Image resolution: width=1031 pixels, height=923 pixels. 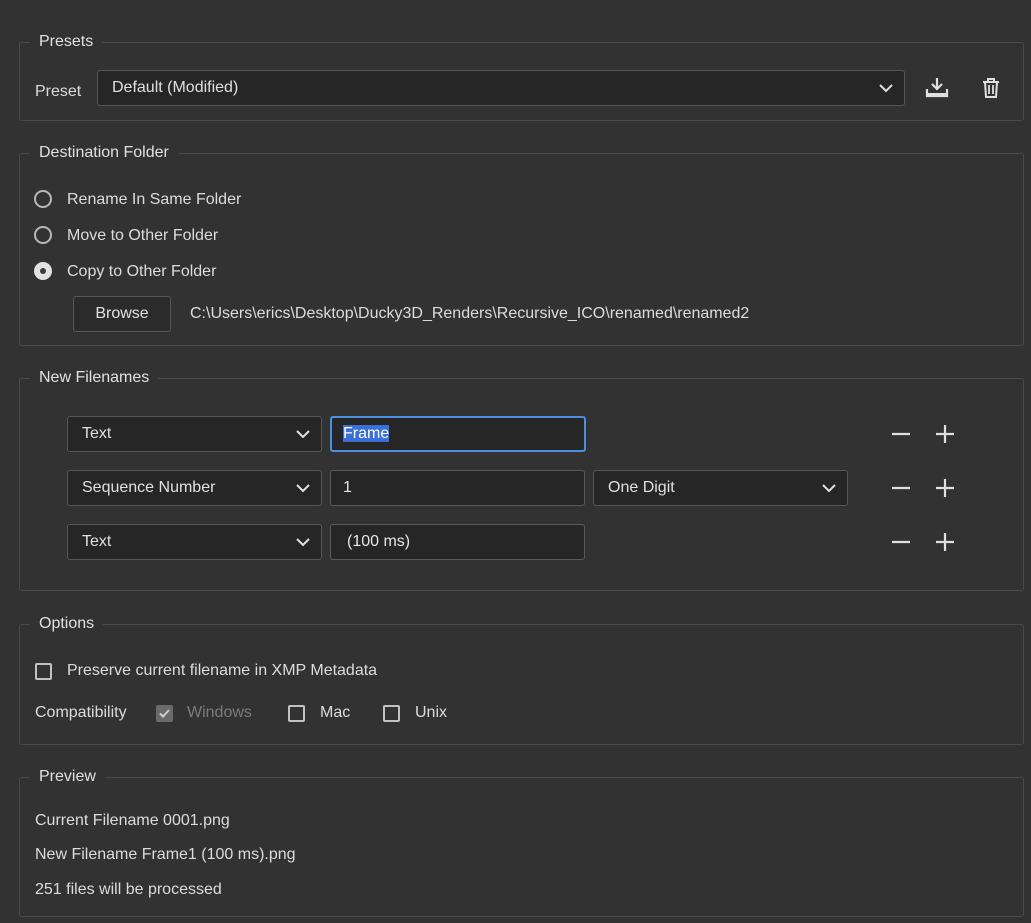 What do you see at coordinates (67, 624) in the screenshot?
I see `options-legend: Options` at bounding box center [67, 624].